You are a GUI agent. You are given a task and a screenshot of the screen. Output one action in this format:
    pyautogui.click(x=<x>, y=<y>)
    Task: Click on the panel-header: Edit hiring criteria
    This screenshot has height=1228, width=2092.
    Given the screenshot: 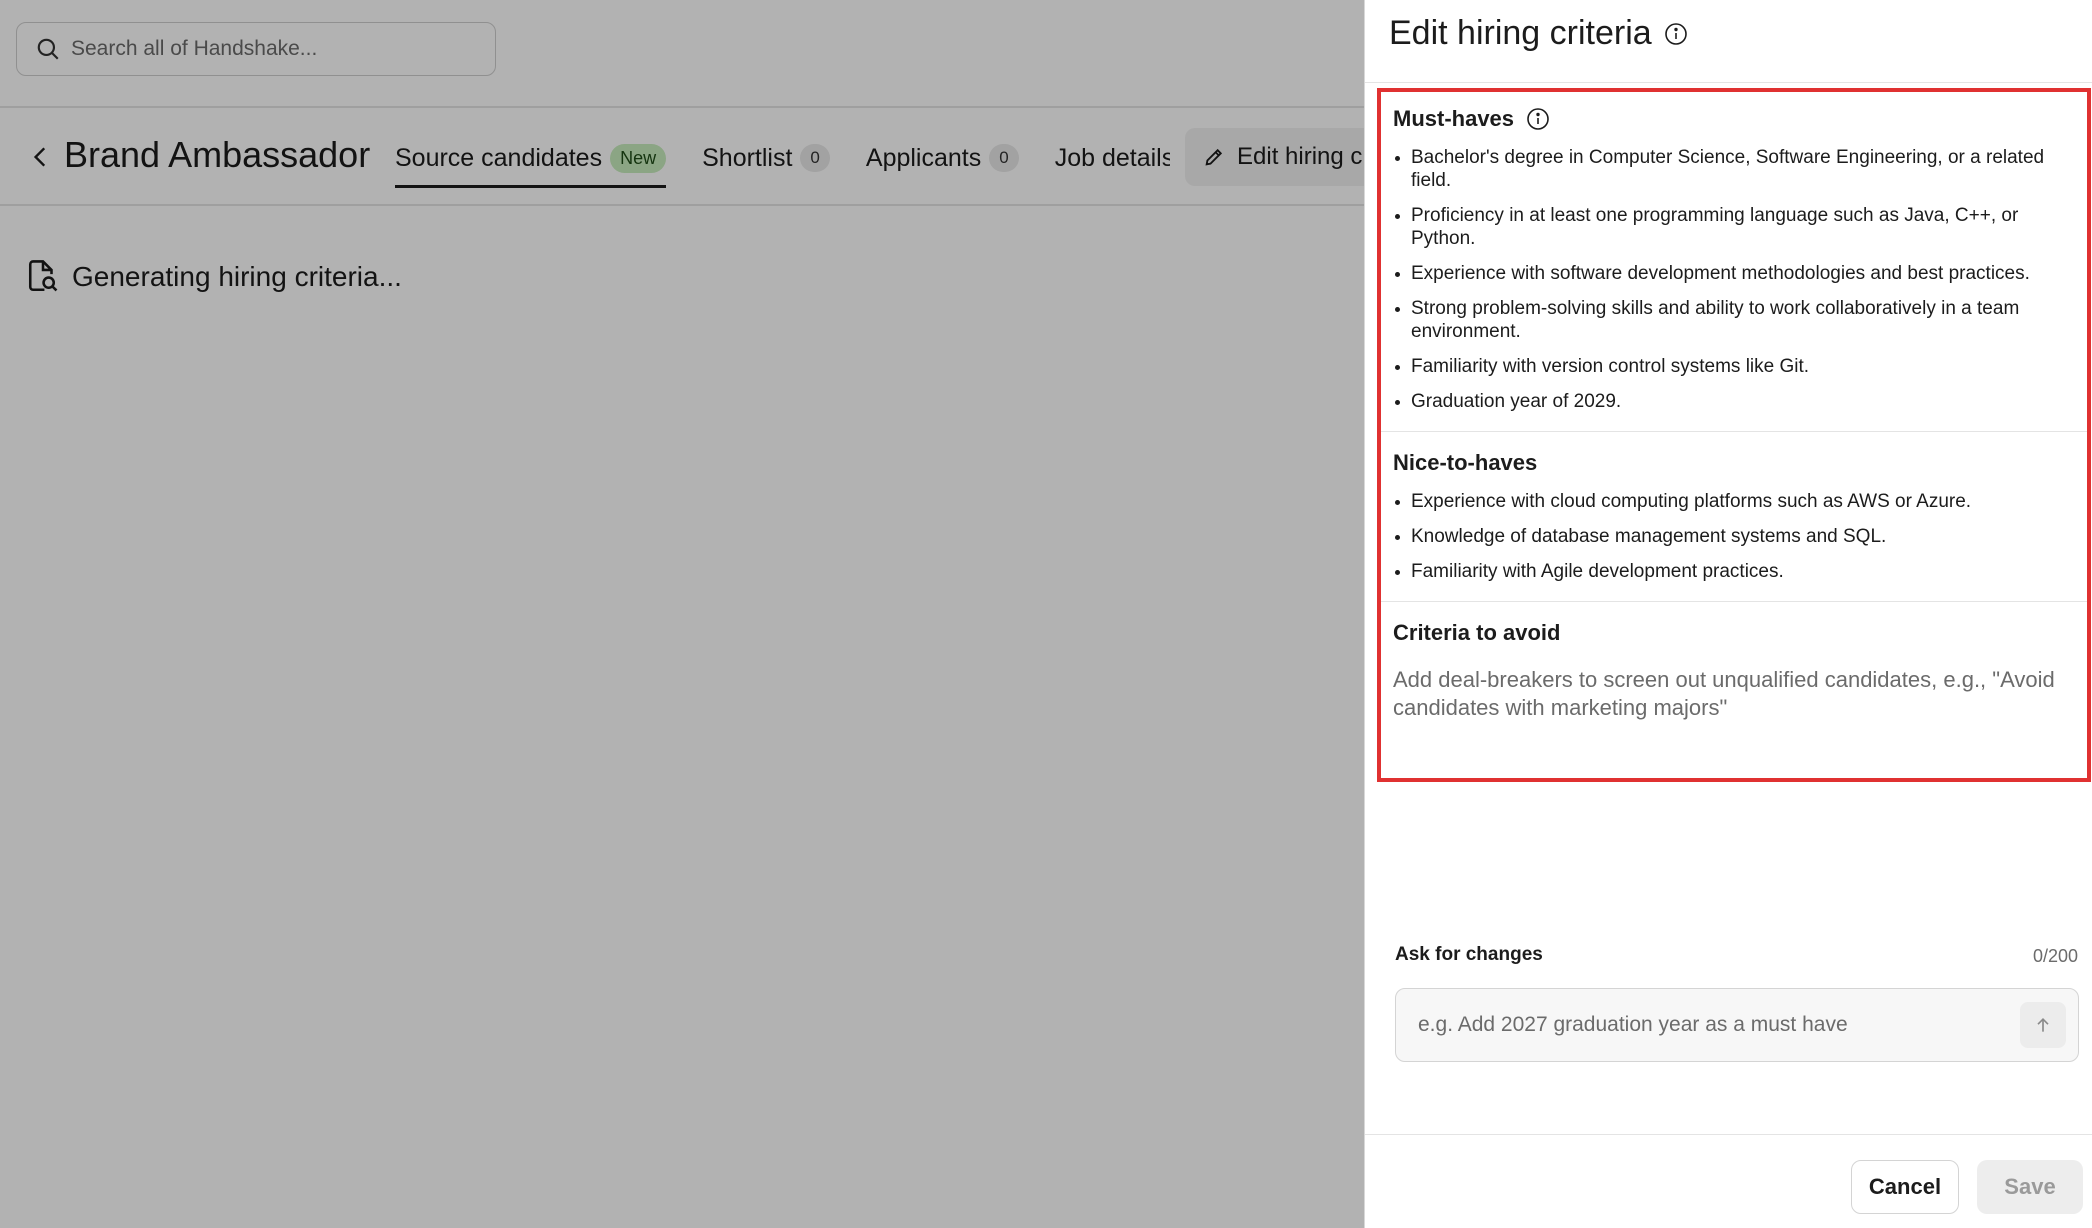 What is the action you would take?
    pyautogui.click(x=1538, y=33)
    